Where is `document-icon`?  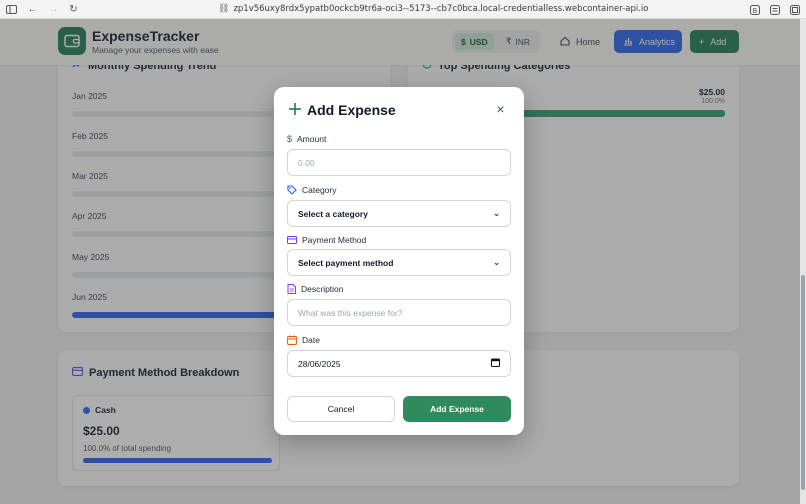 document-icon is located at coordinates (291, 289).